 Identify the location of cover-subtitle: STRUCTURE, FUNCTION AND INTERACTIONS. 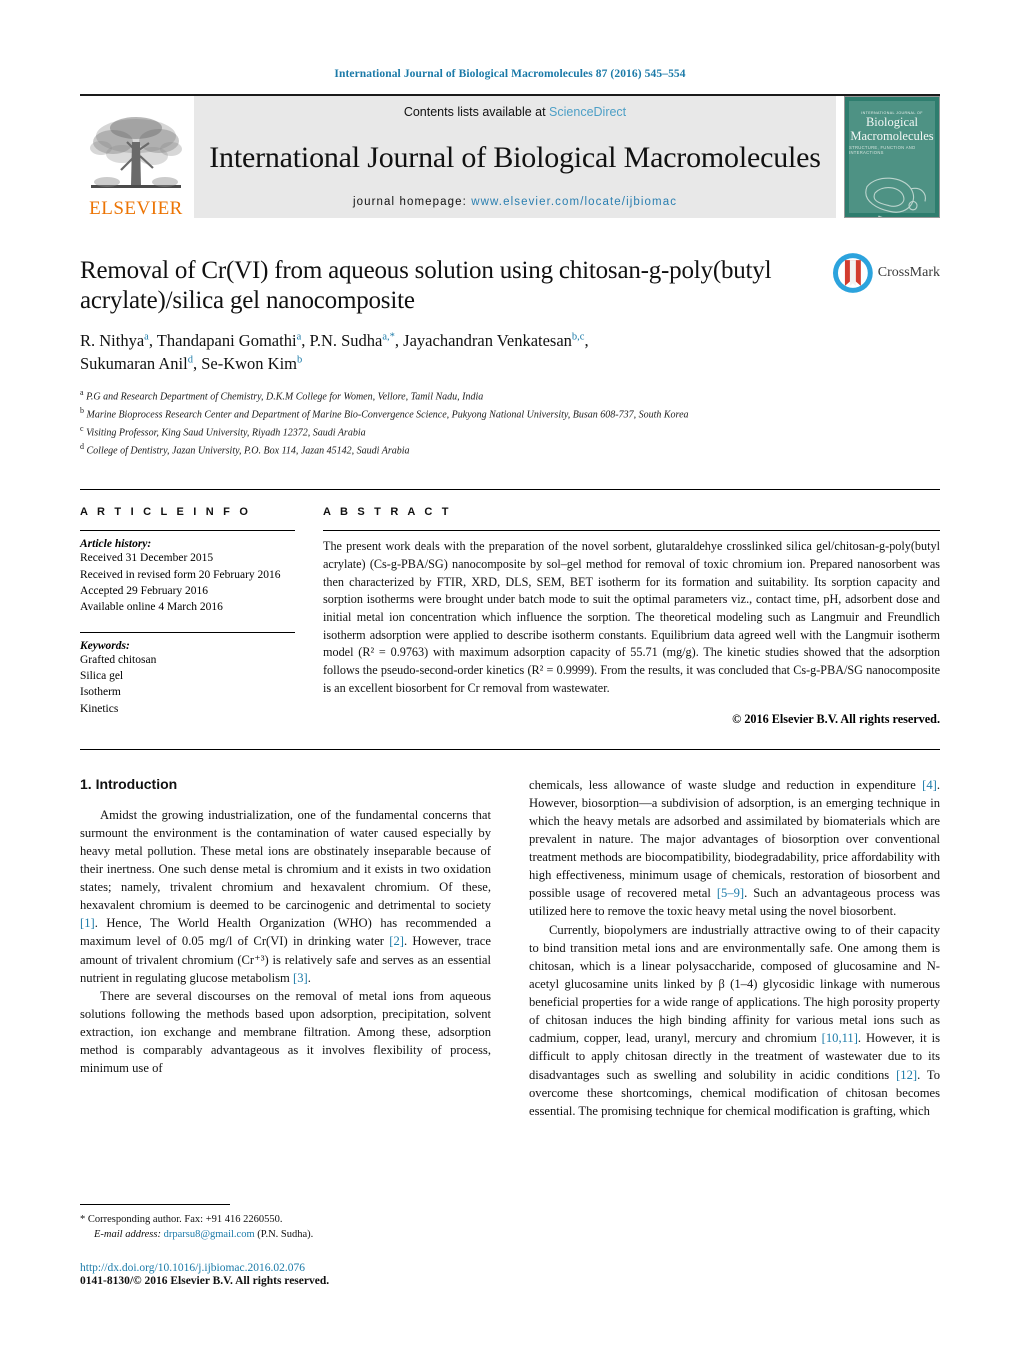
(882, 149).